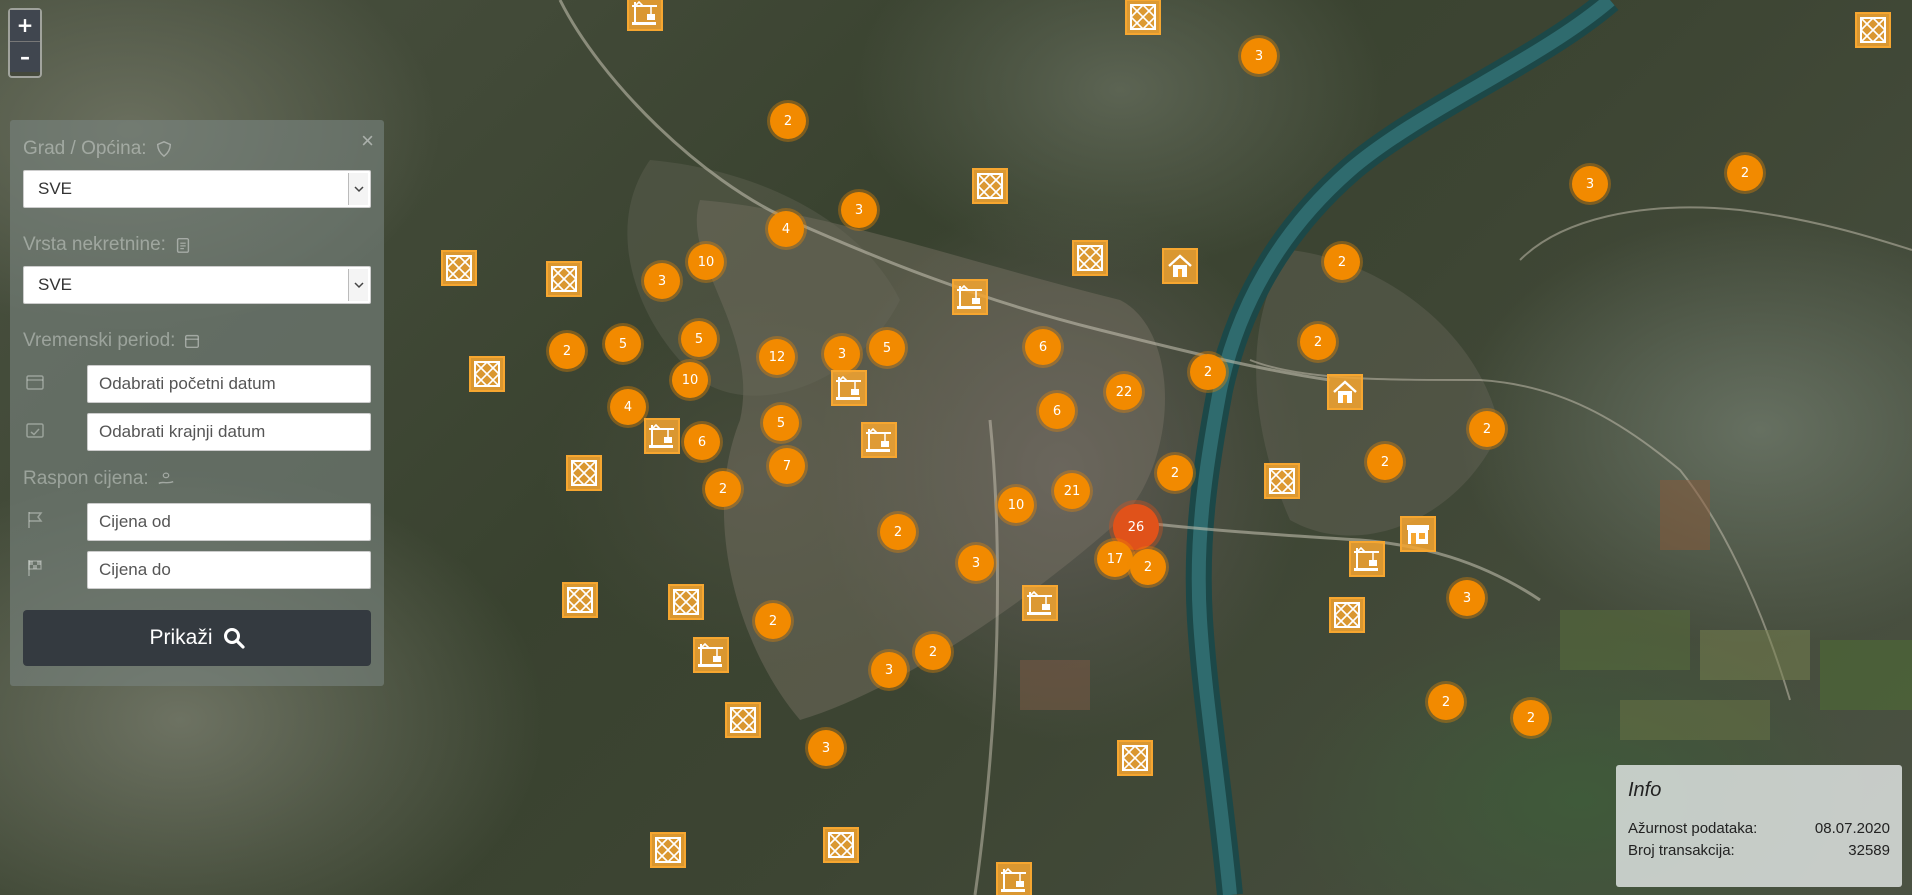  Describe the element at coordinates (197, 638) in the screenshot. I see `show-button: Prikaži` at that location.